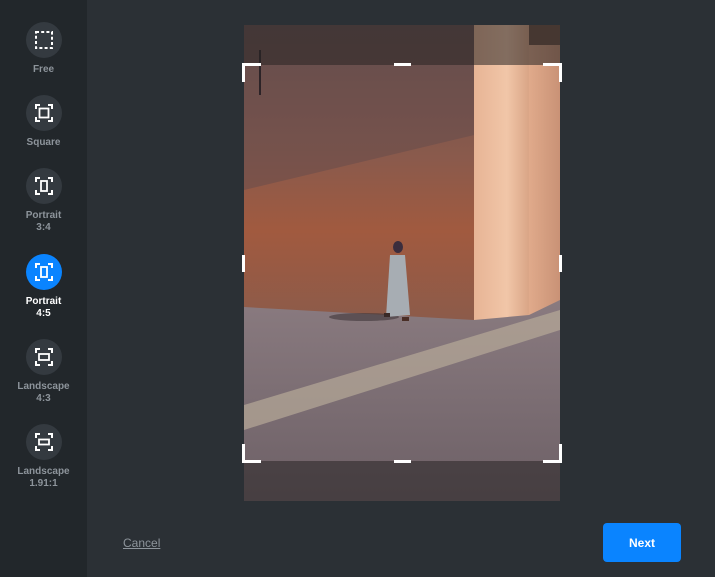 This screenshot has height=577, width=715. What do you see at coordinates (43, 142) in the screenshot?
I see `ratio-label: Square` at bounding box center [43, 142].